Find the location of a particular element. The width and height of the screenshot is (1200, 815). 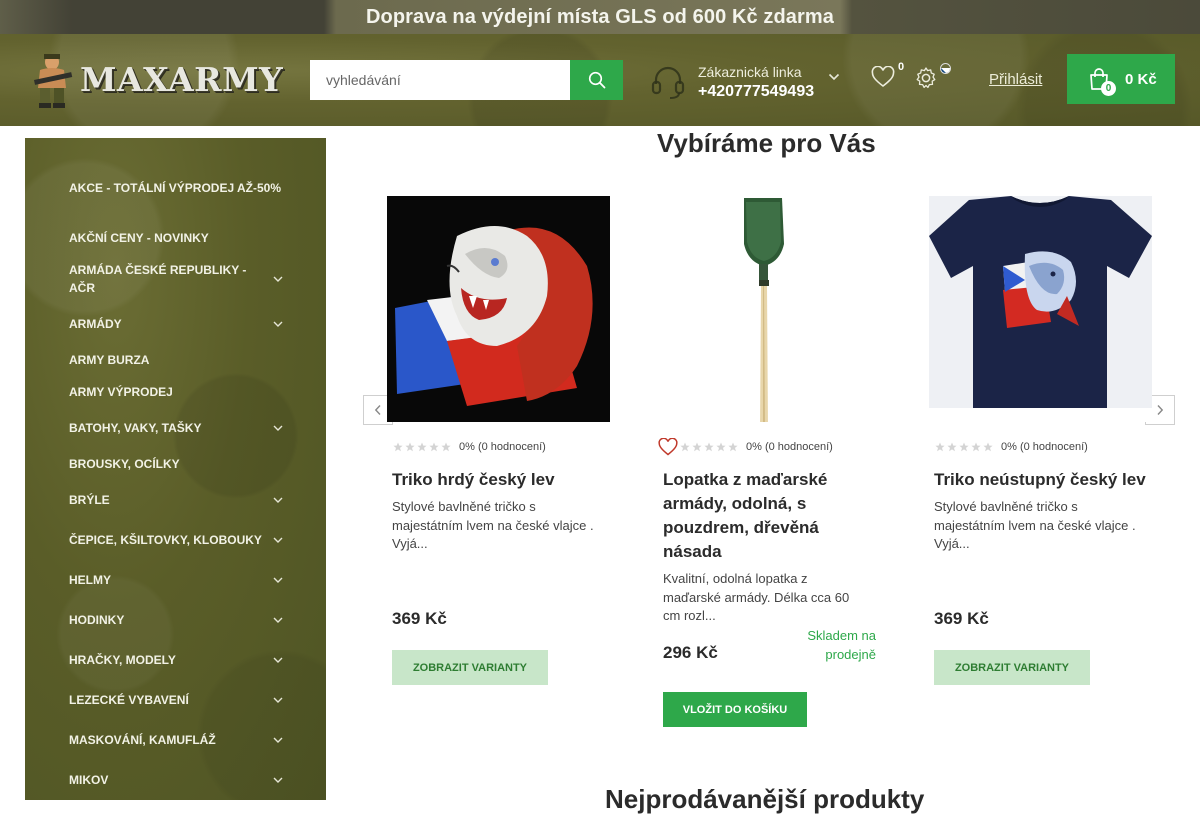

chevron-left-icon is located at coordinates (377, 410).